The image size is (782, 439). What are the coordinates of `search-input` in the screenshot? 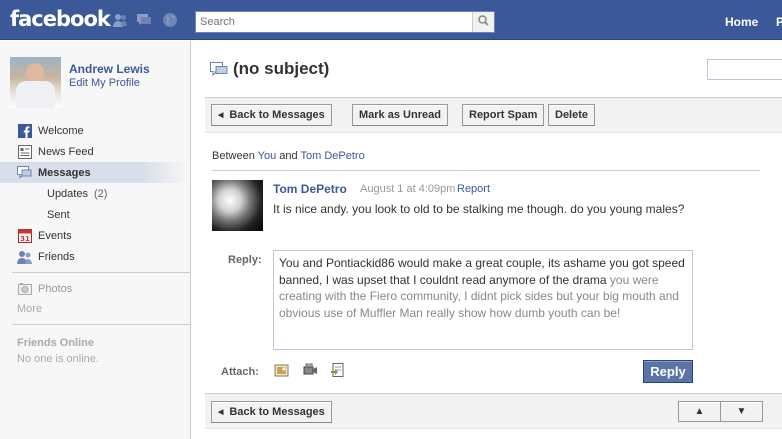 It's located at (331, 22).